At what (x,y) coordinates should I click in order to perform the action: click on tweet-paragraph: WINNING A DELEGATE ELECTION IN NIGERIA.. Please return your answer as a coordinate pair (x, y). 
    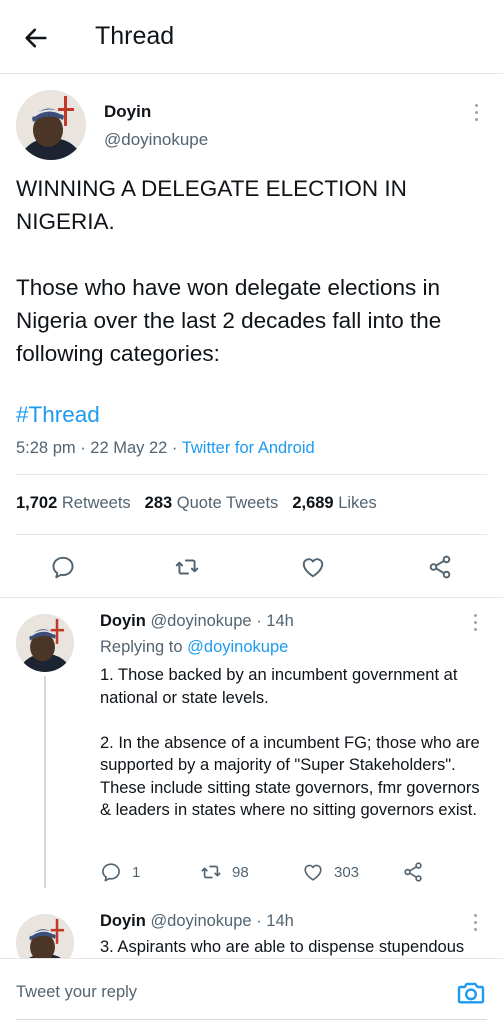
    Looking at the image, I should click on (211, 205).